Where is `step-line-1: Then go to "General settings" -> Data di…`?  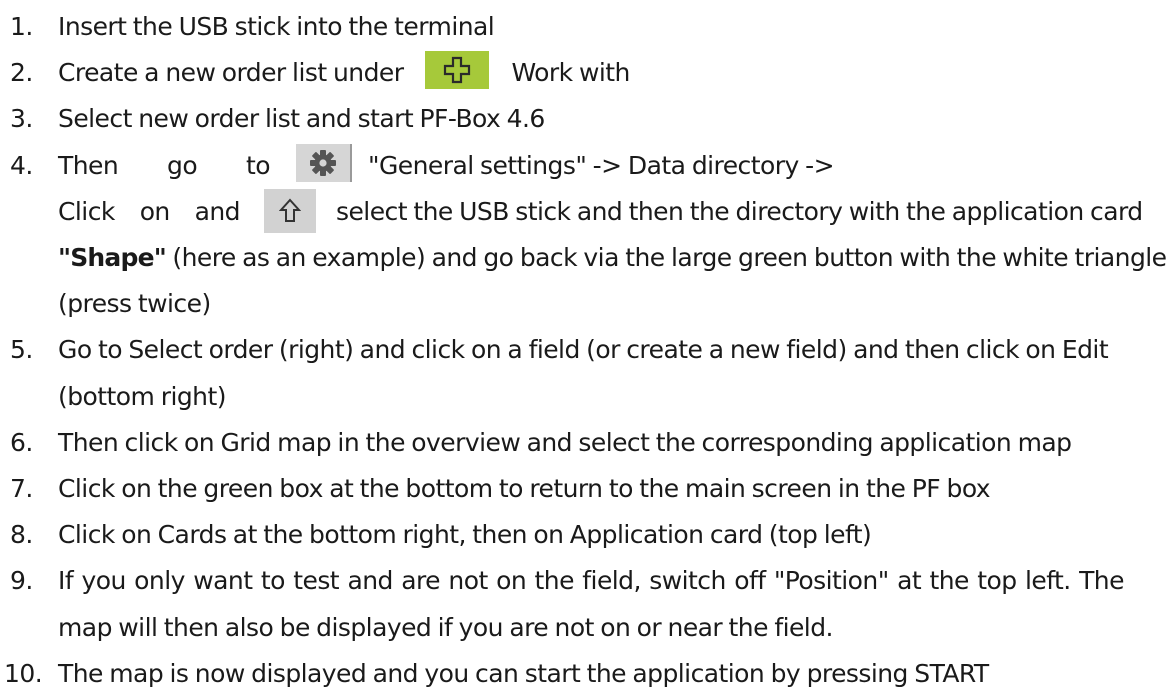 step-line-1: Then go to "General settings" -> Data di… is located at coordinates (612, 166).